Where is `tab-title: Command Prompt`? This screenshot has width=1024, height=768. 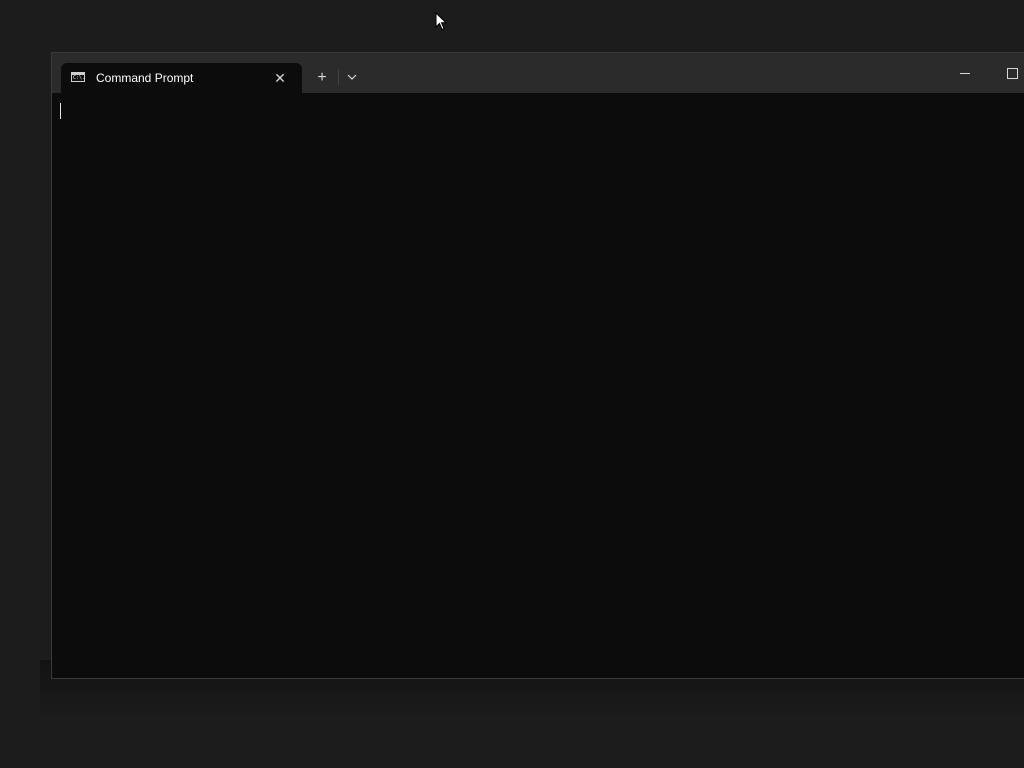
tab-title: Command Prompt is located at coordinates (145, 78).